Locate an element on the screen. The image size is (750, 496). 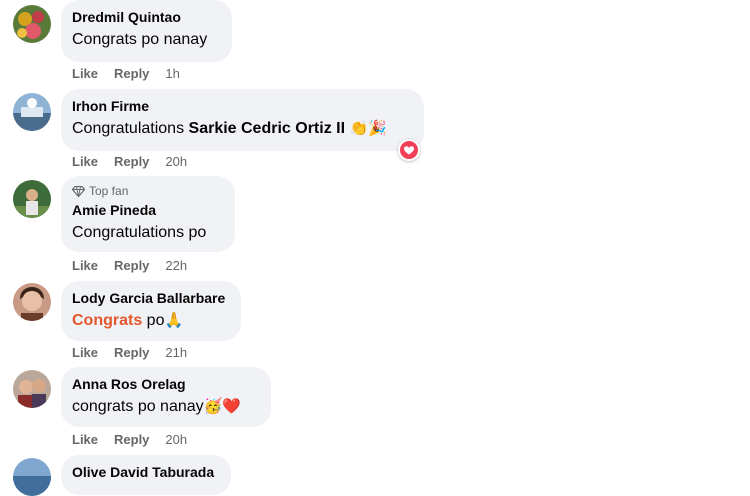
author-name: Olive David Taburada is located at coordinates (145, 472).